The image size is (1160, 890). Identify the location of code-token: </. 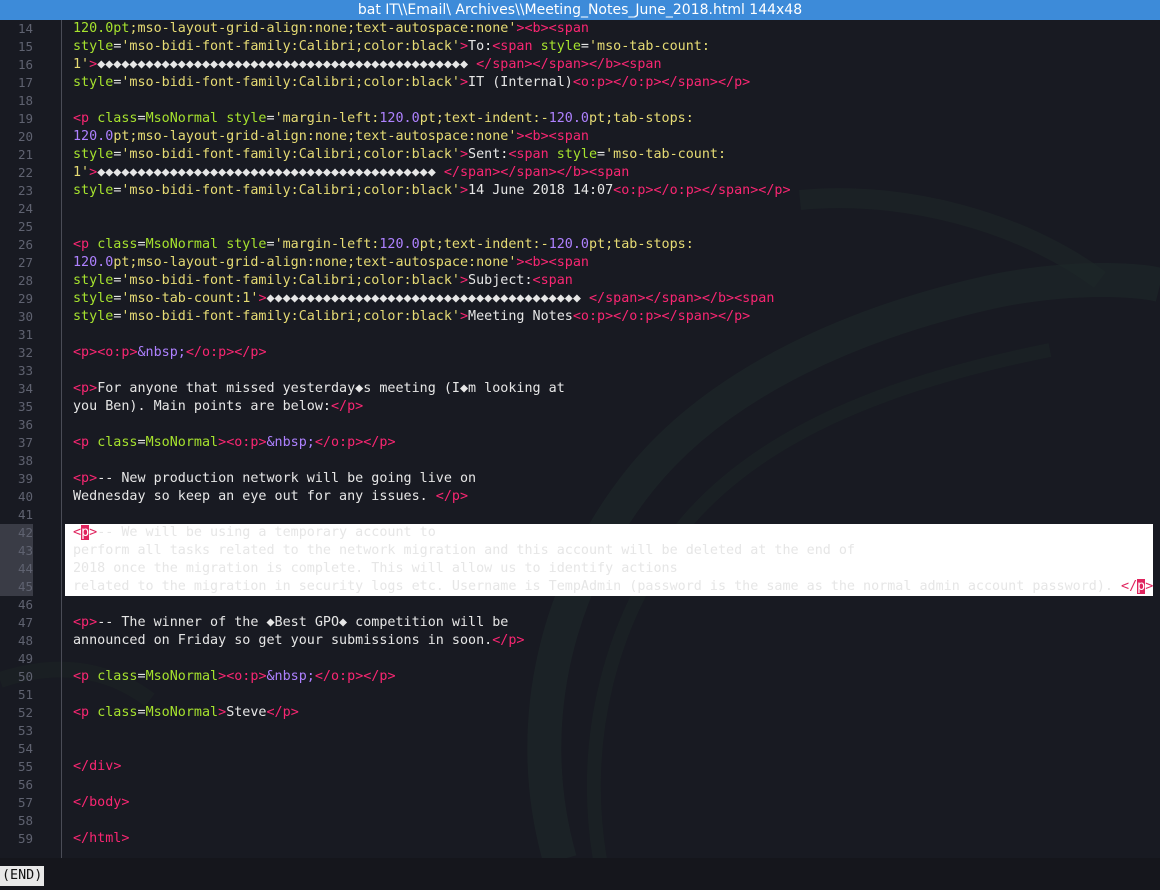
(1129, 586).